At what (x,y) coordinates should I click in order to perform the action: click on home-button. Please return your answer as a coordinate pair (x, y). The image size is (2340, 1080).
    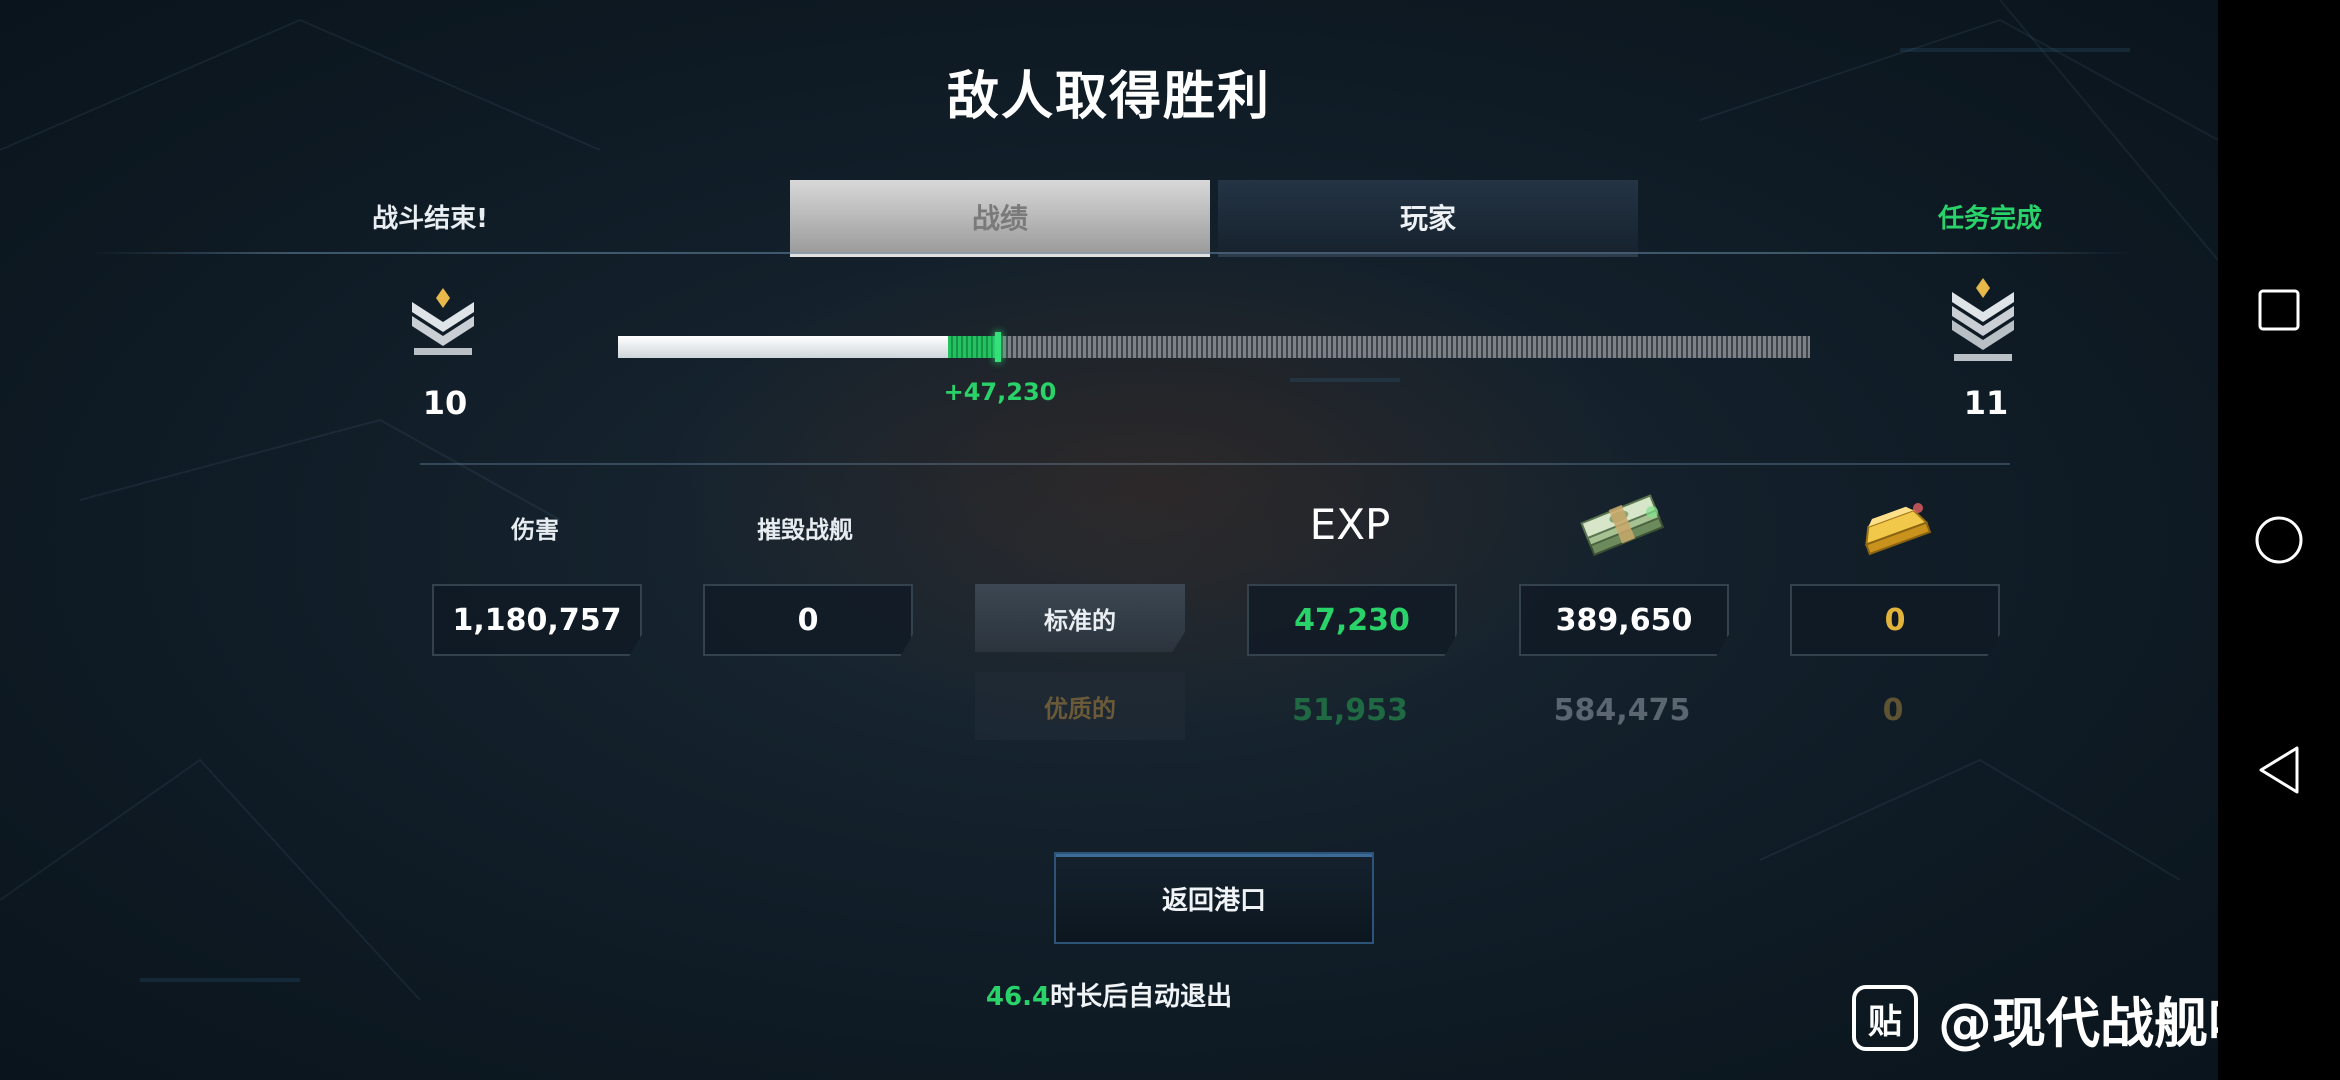
    Looking at the image, I should click on (2279, 540).